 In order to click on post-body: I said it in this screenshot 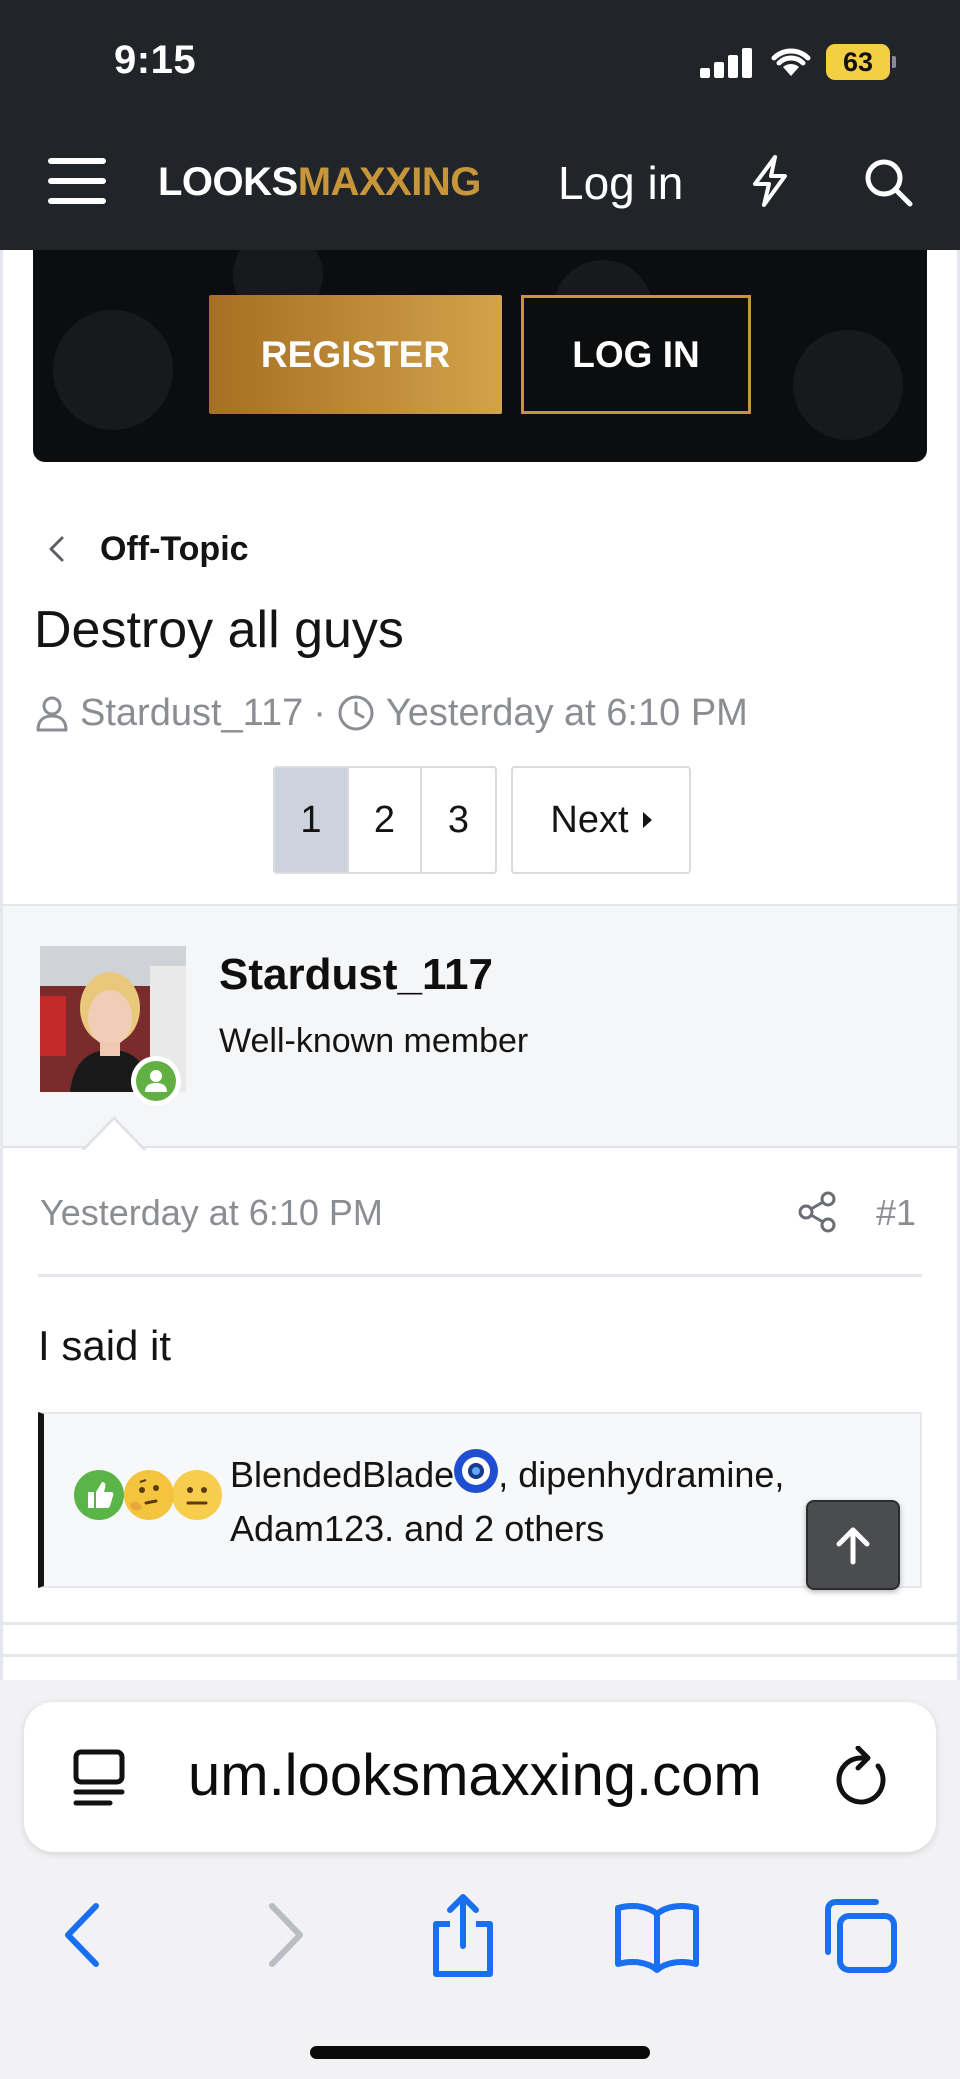, I will do `click(105, 1345)`.